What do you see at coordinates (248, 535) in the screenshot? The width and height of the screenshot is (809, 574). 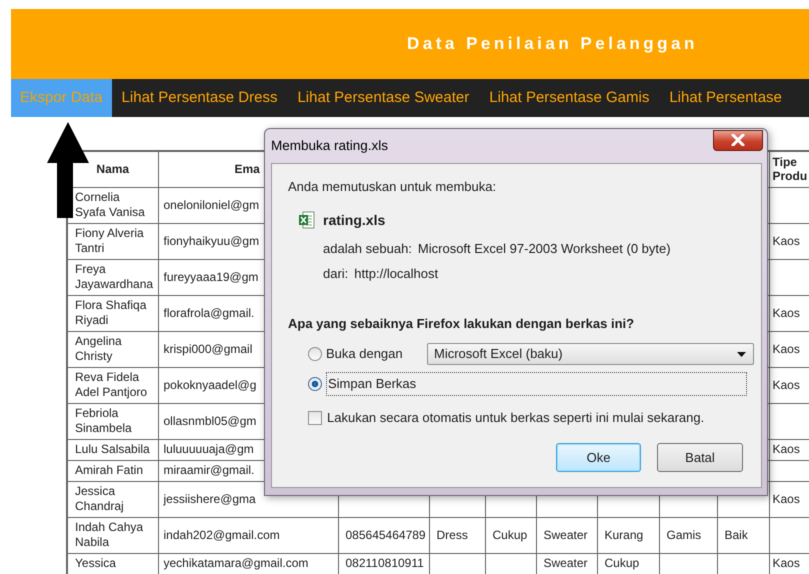 I see `table-cell: indah202@gmail.com` at bounding box center [248, 535].